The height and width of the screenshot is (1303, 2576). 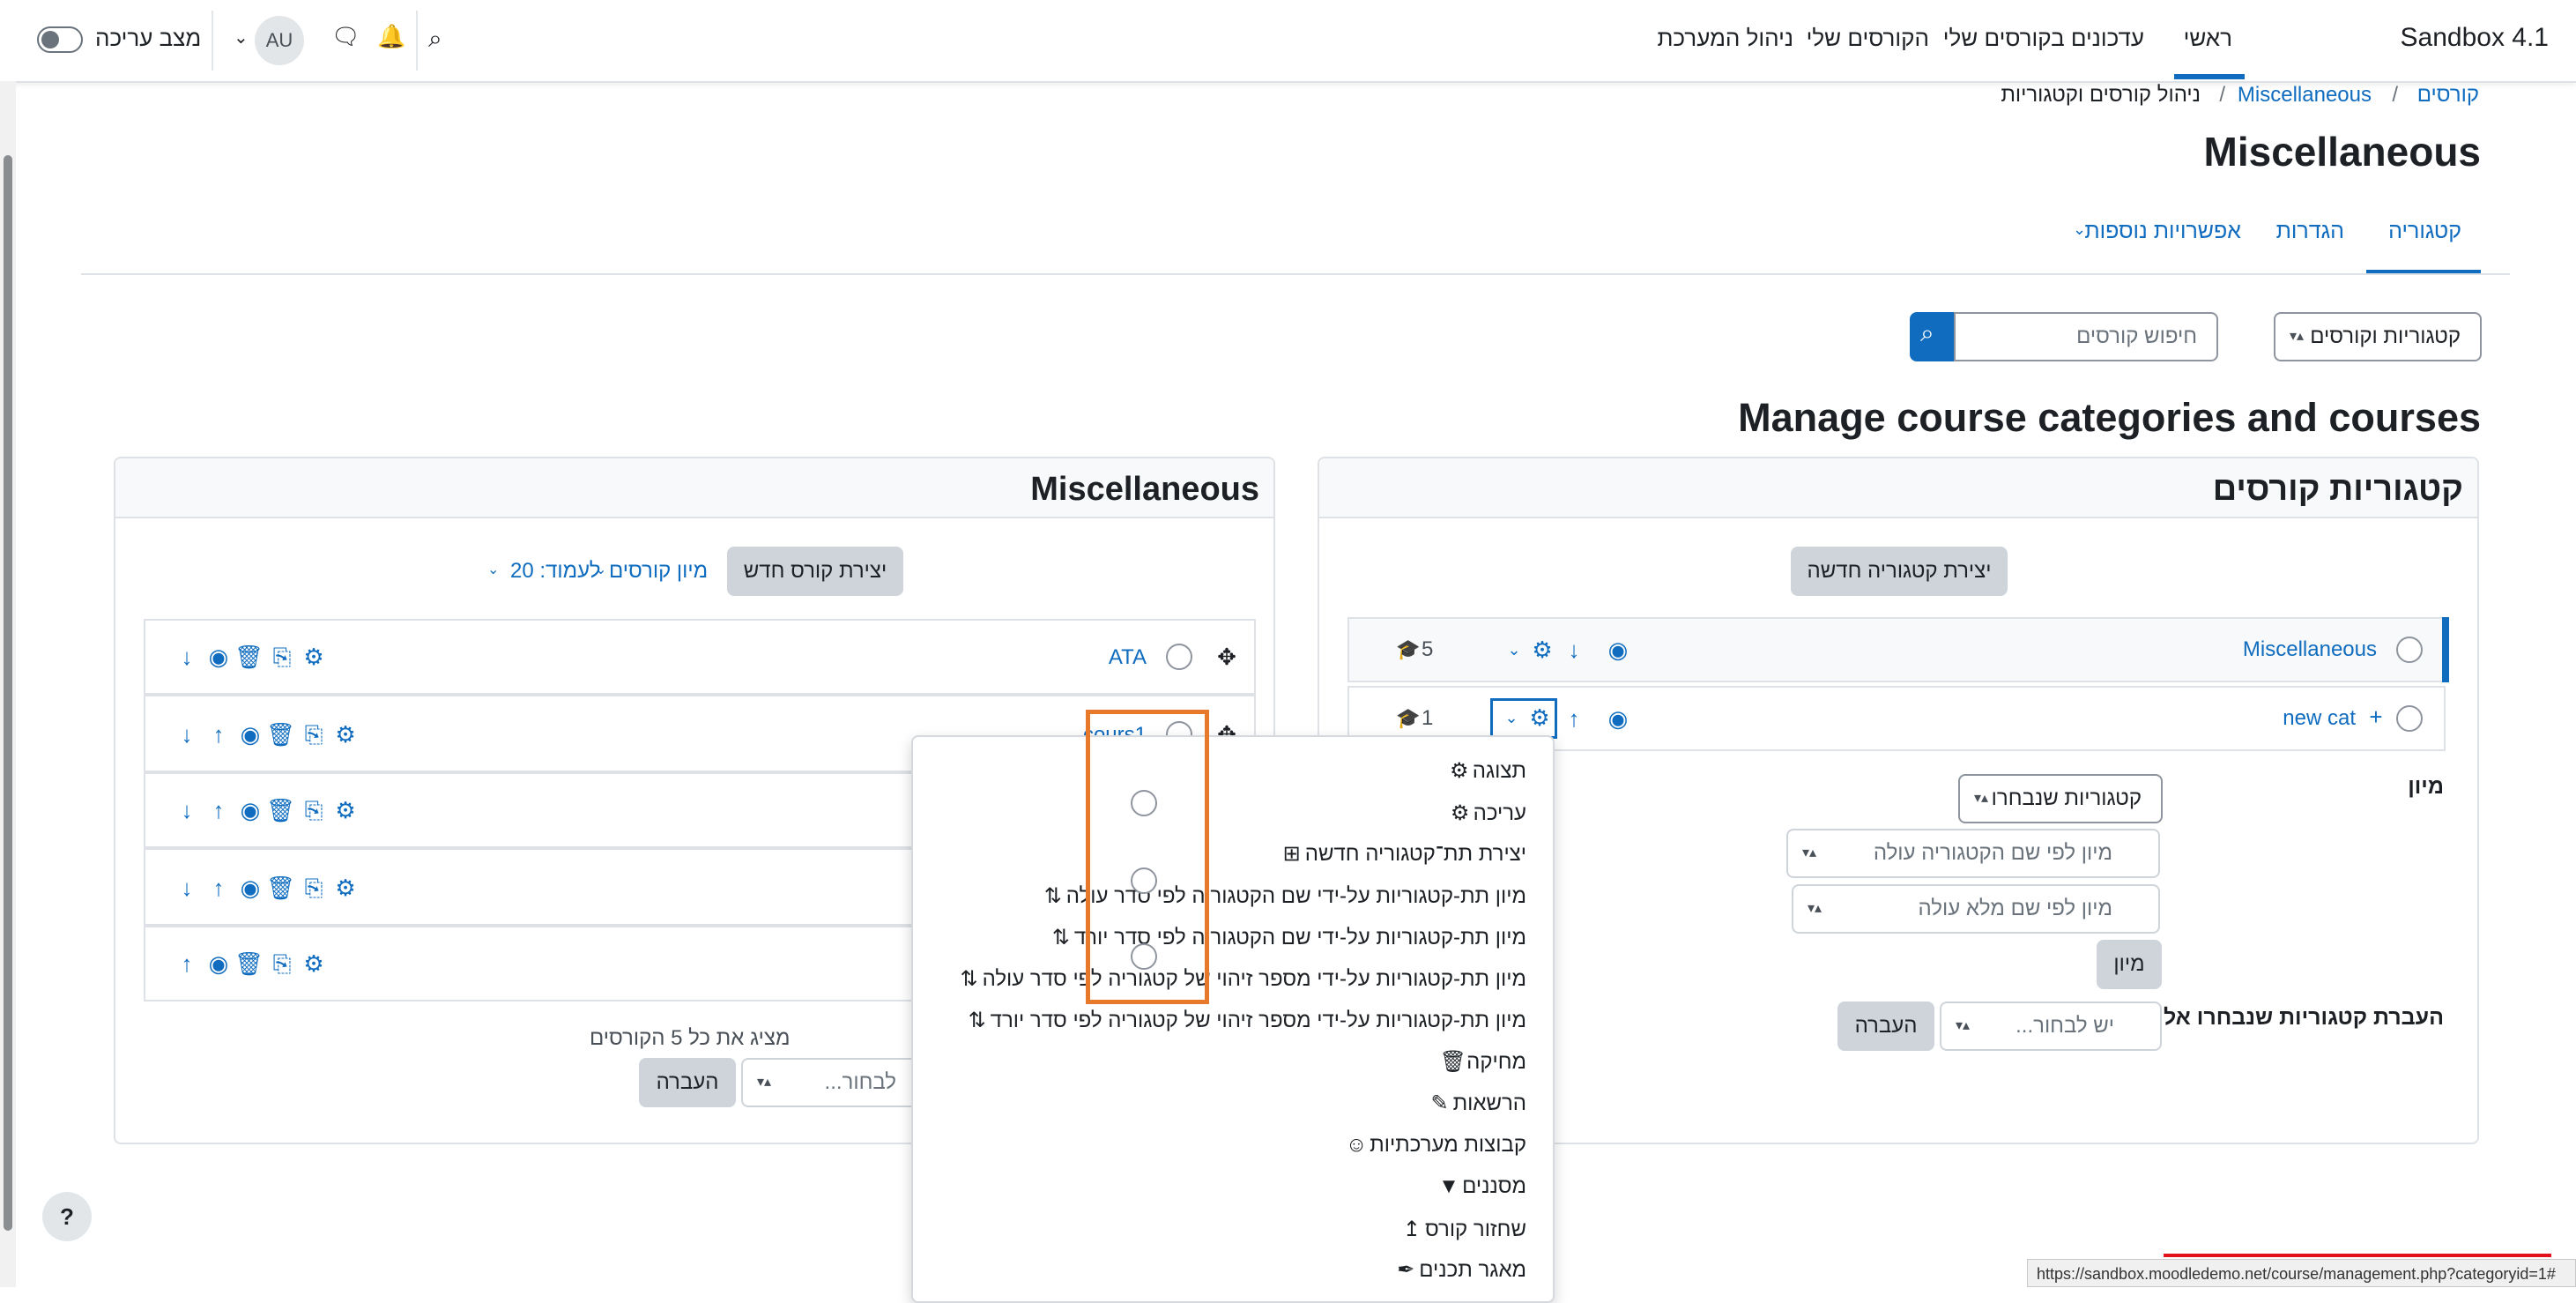 I want to click on nav-item-course-updates: עדכונים בקורסים שלי, so click(x=2043, y=39).